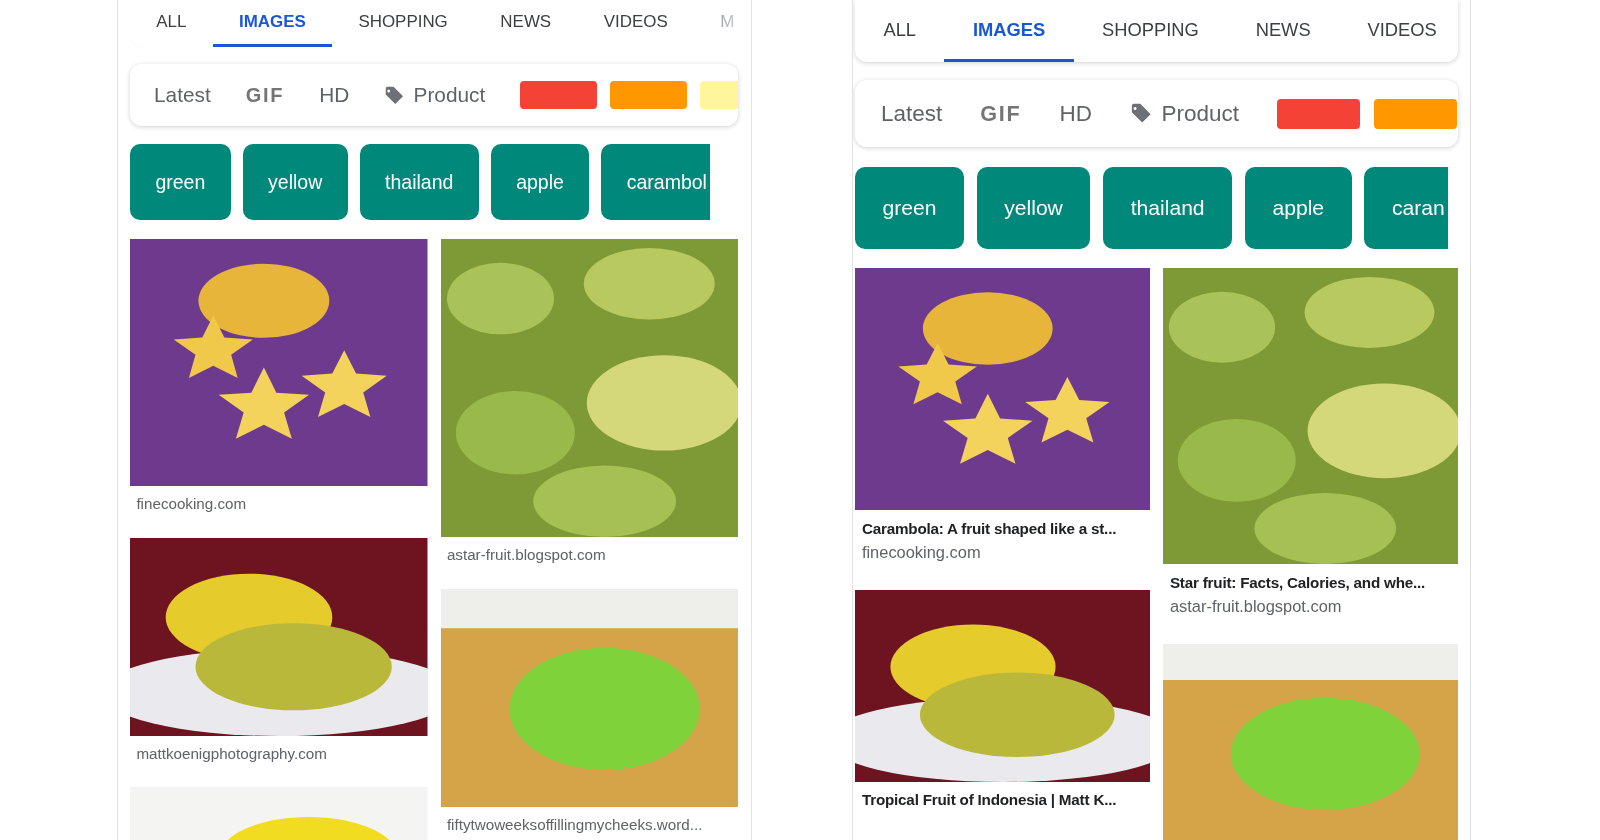 The height and width of the screenshot is (840, 1600). What do you see at coordinates (655, 182) in the screenshot?
I see `suggestion-chip: carambol` at bounding box center [655, 182].